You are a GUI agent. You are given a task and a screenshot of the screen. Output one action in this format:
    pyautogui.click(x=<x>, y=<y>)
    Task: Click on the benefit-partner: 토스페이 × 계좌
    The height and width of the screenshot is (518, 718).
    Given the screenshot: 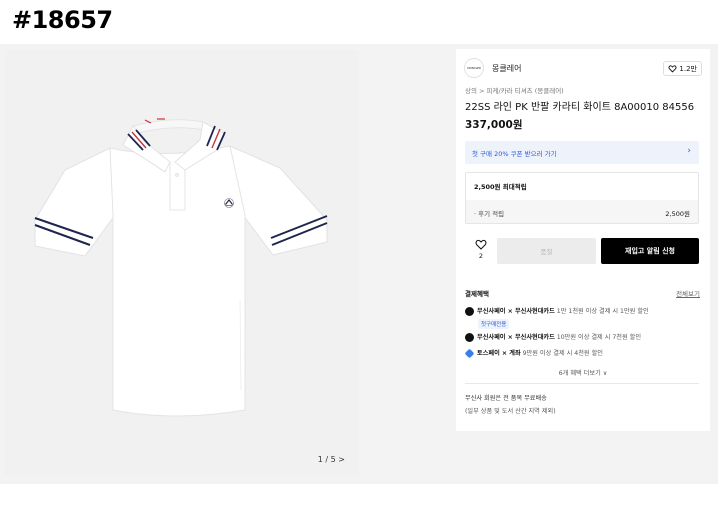 What is the action you would take?
    pyautogui.click(x=499, y=353)
    